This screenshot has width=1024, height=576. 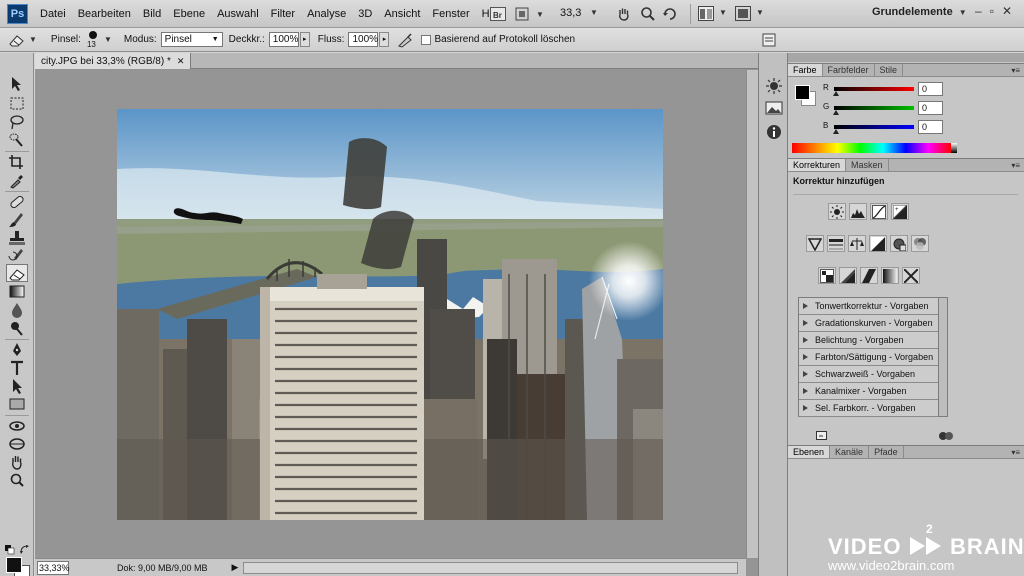 I want to click on brush-tool-icon, so click(x=17, y=220).